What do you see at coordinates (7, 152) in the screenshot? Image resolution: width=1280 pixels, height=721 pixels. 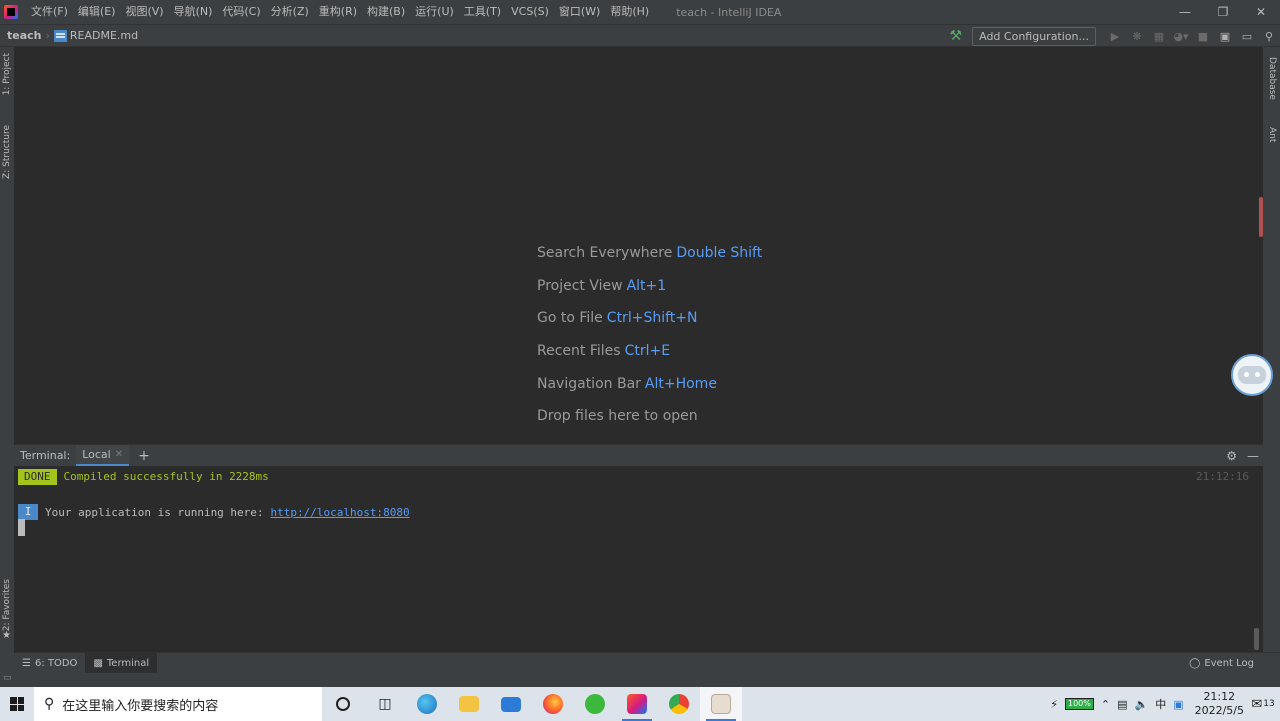 I see `tool-tab-structure: Z: Structure` at bounding box center [7, 152].